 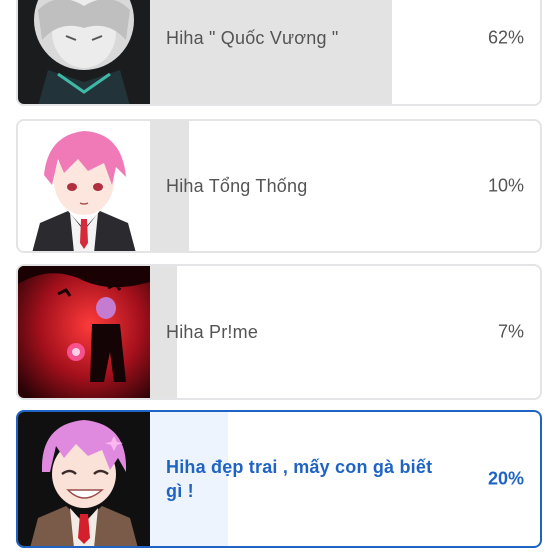 I want to click on option-label: Hiha Pr!me, so click(x=212, y=332).